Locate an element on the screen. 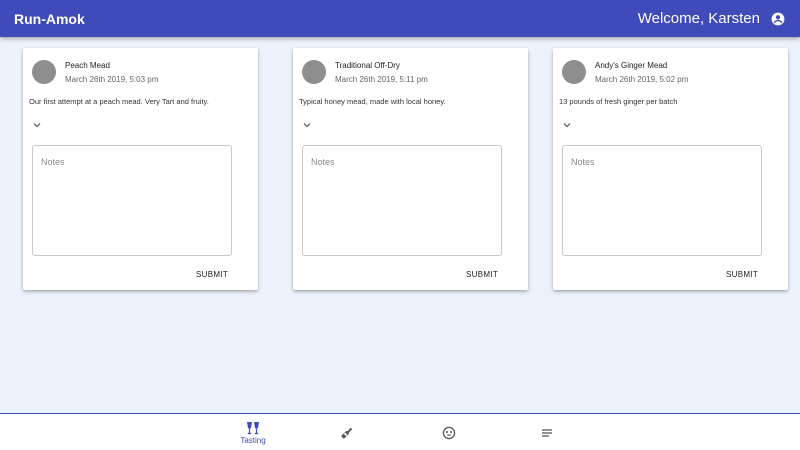 This screenshot has width=800, height=450. glasses-icon is located at coordinates (253, 428).